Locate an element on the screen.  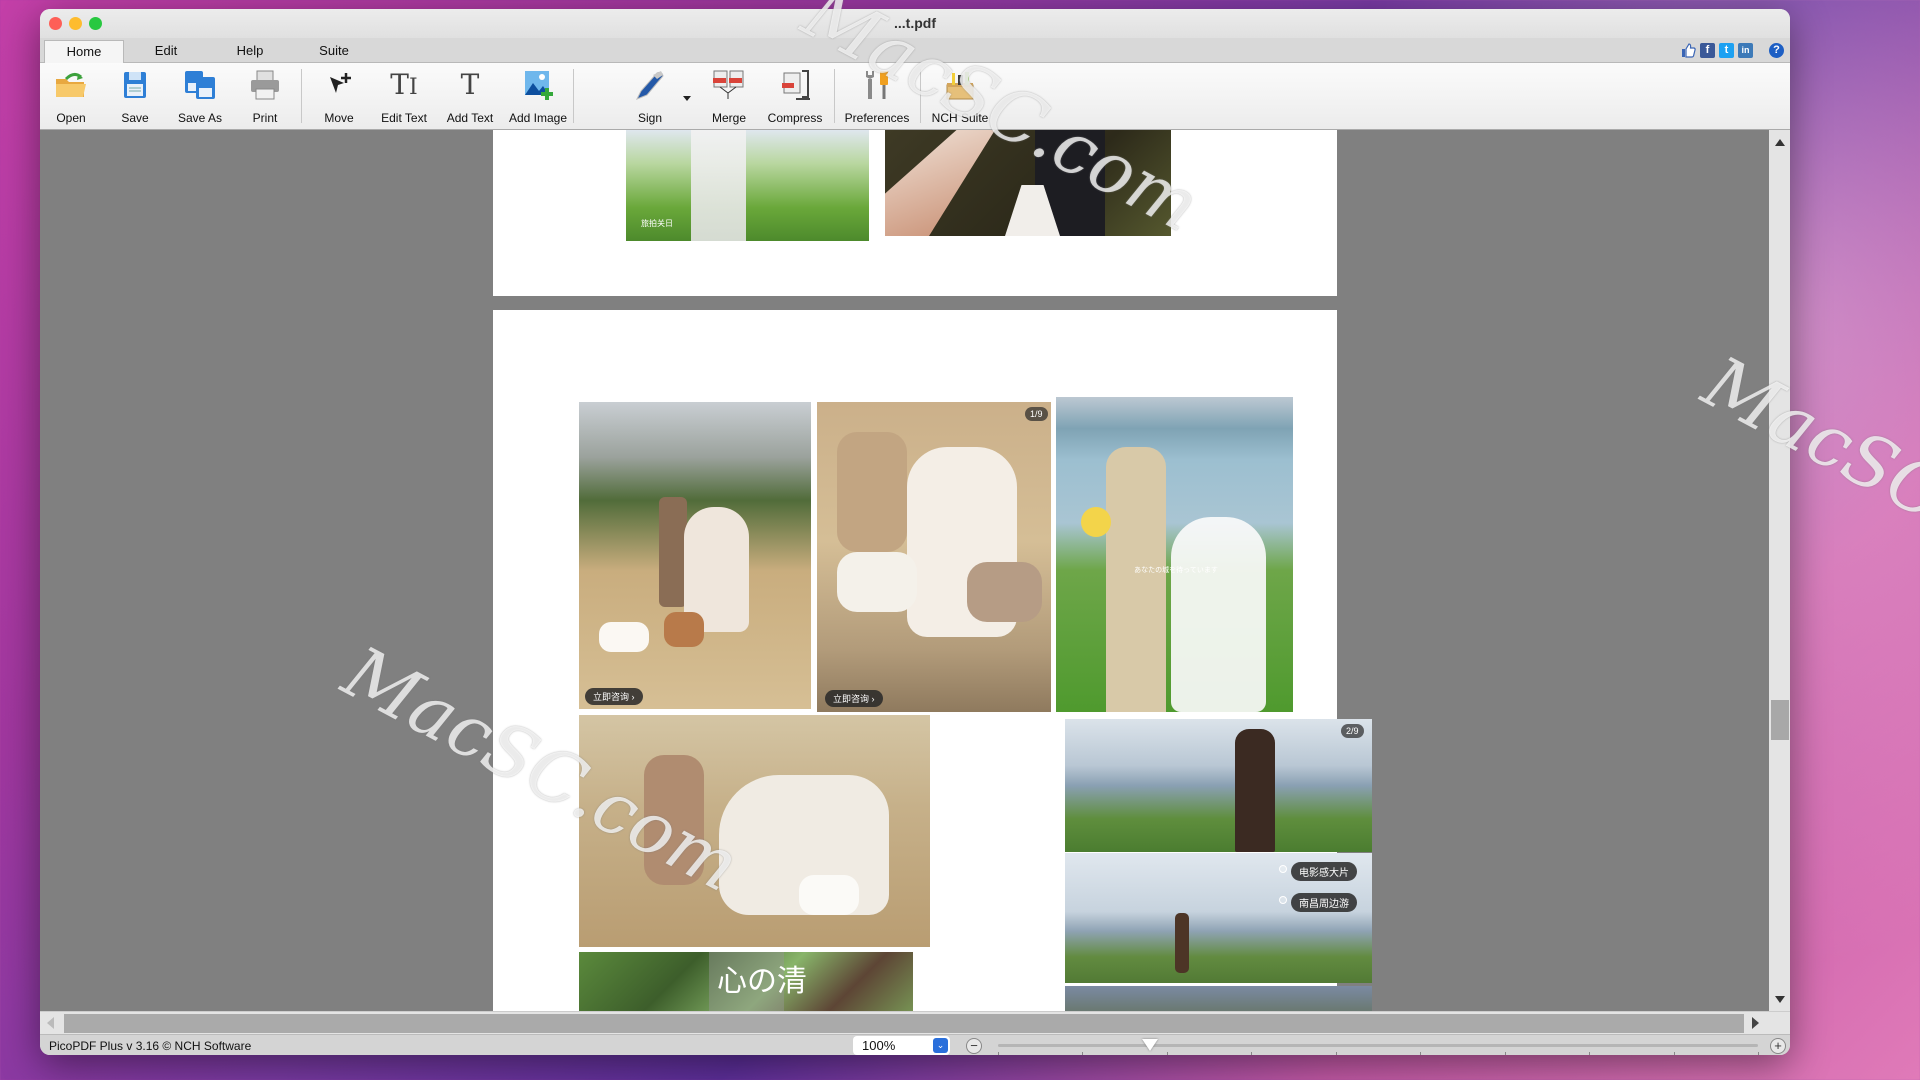
title-bar: ...t.pdf is located at coordinates (915, 23).